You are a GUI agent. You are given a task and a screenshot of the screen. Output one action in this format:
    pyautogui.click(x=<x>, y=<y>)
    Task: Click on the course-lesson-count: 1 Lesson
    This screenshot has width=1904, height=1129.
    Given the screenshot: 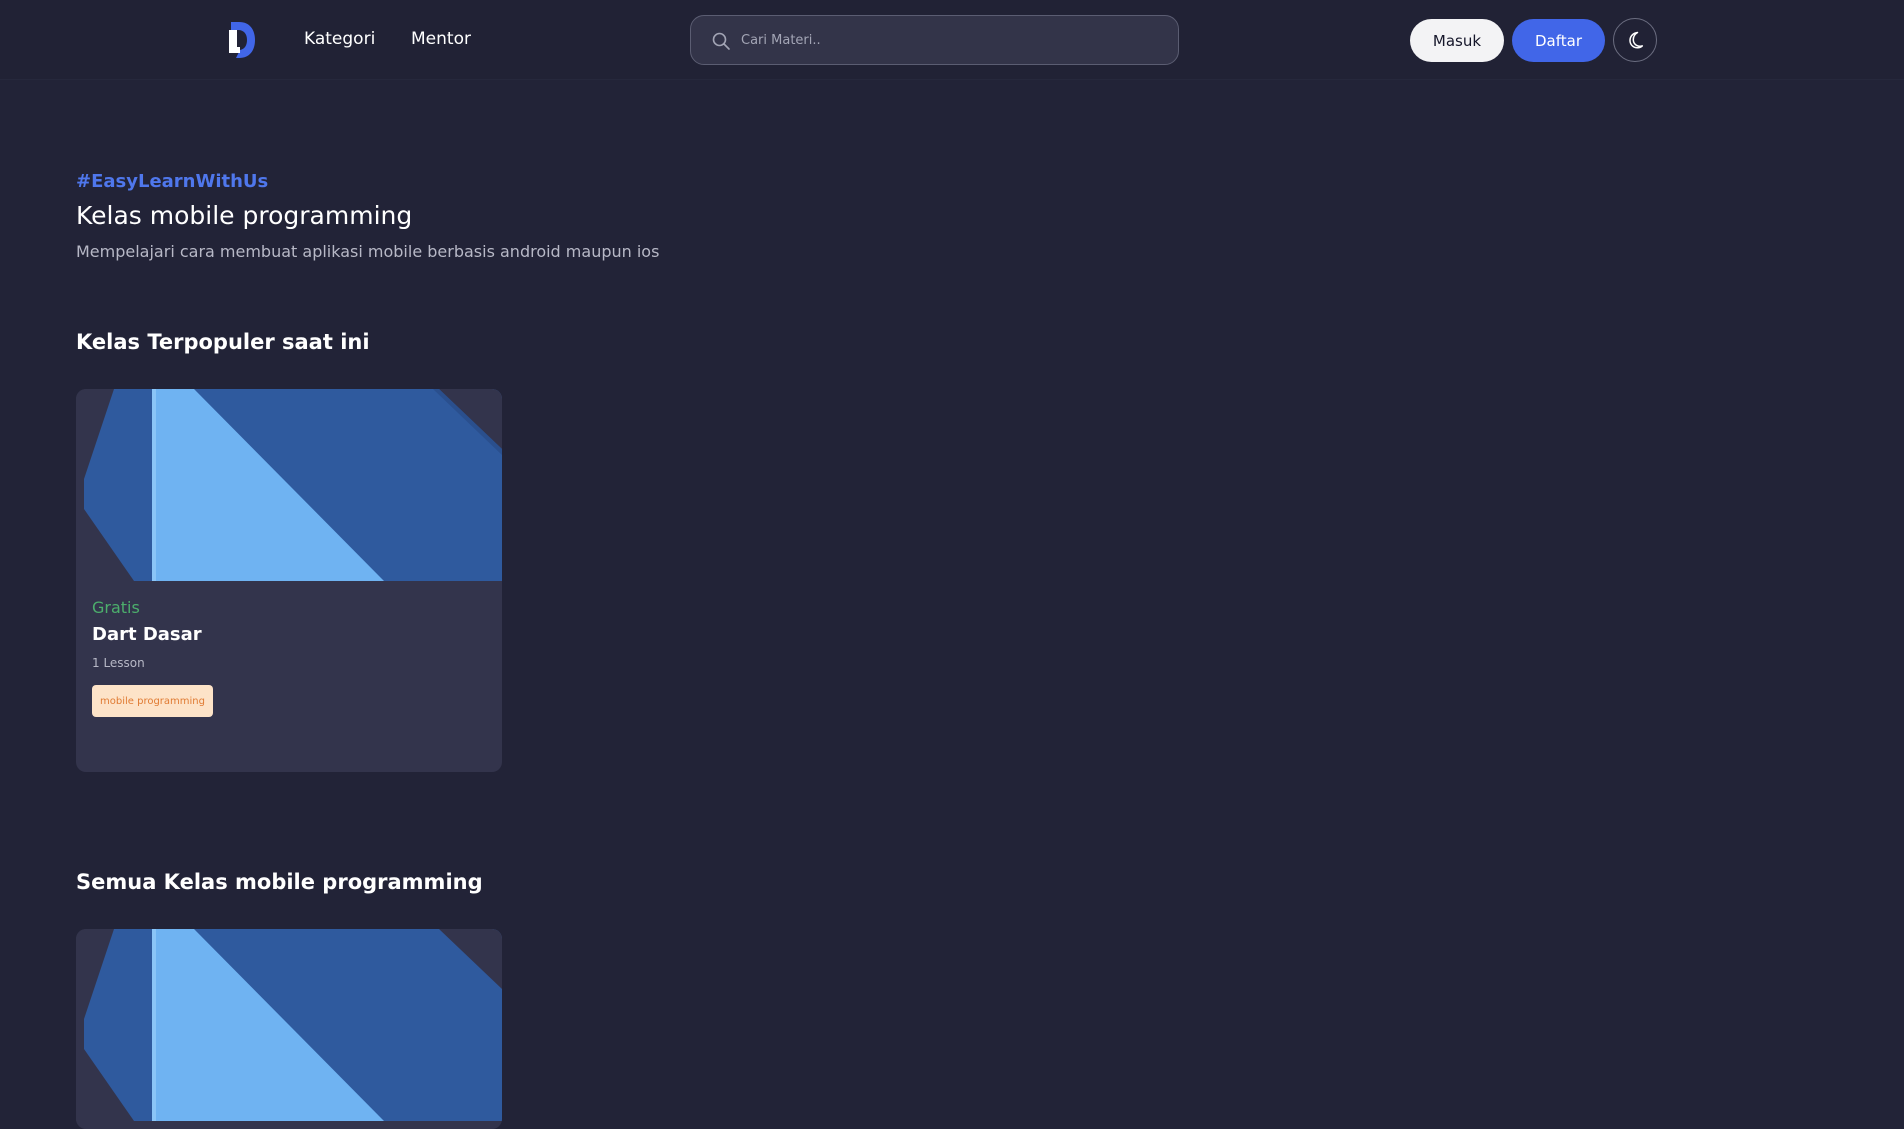 What is the action you would take?
    pyautogui.click(x=118, y=663)
    